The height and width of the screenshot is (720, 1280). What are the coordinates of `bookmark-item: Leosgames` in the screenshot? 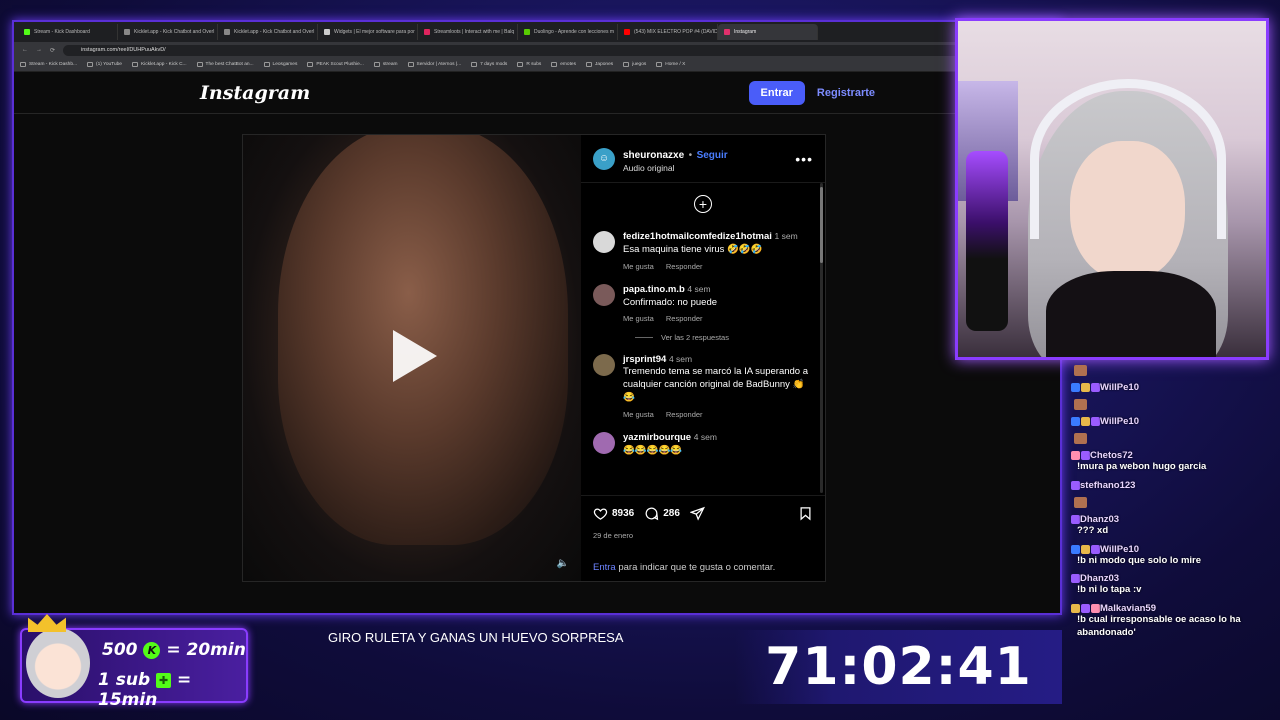 It's located at (280, 64).